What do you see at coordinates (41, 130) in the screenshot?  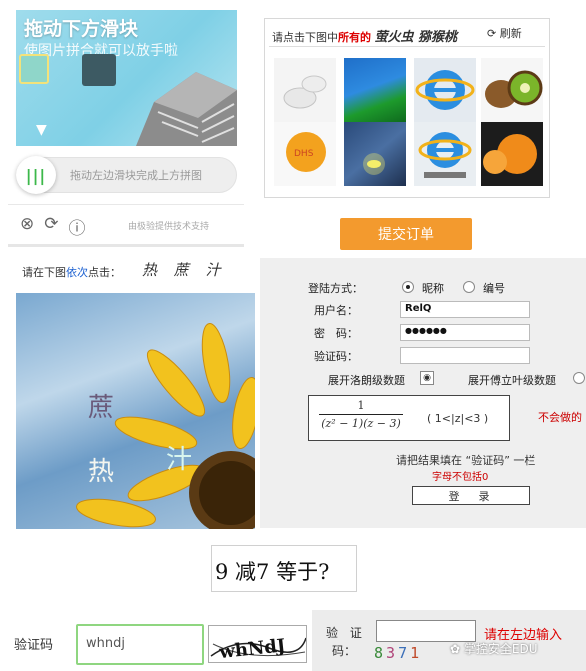 I see `down-arrow-icon: ▼` at bounding box center [41, 130].